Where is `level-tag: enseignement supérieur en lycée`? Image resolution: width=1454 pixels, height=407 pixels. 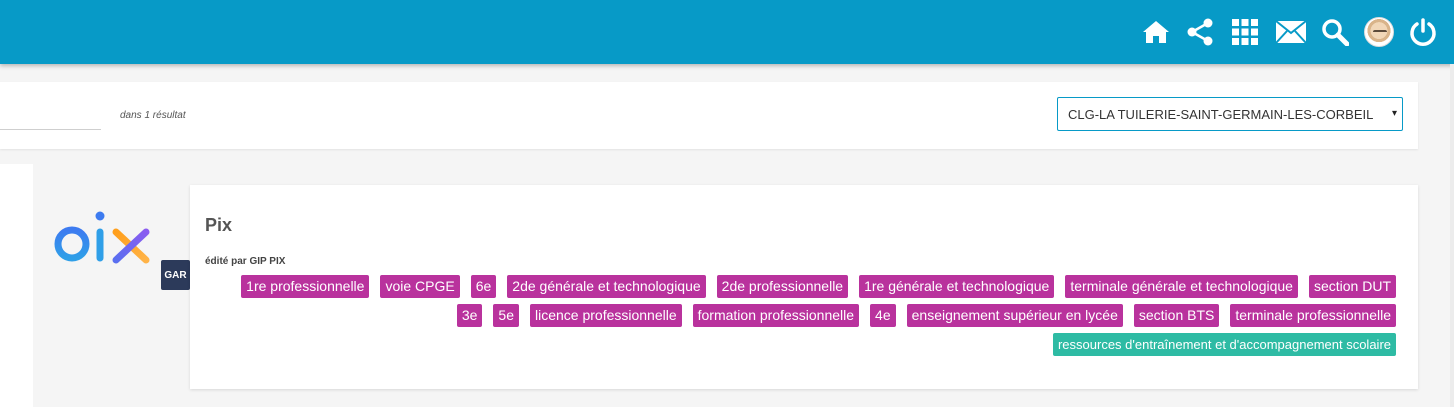 level-tag: enseignement supérieur en lycée is located at coordinates (1014, 315).